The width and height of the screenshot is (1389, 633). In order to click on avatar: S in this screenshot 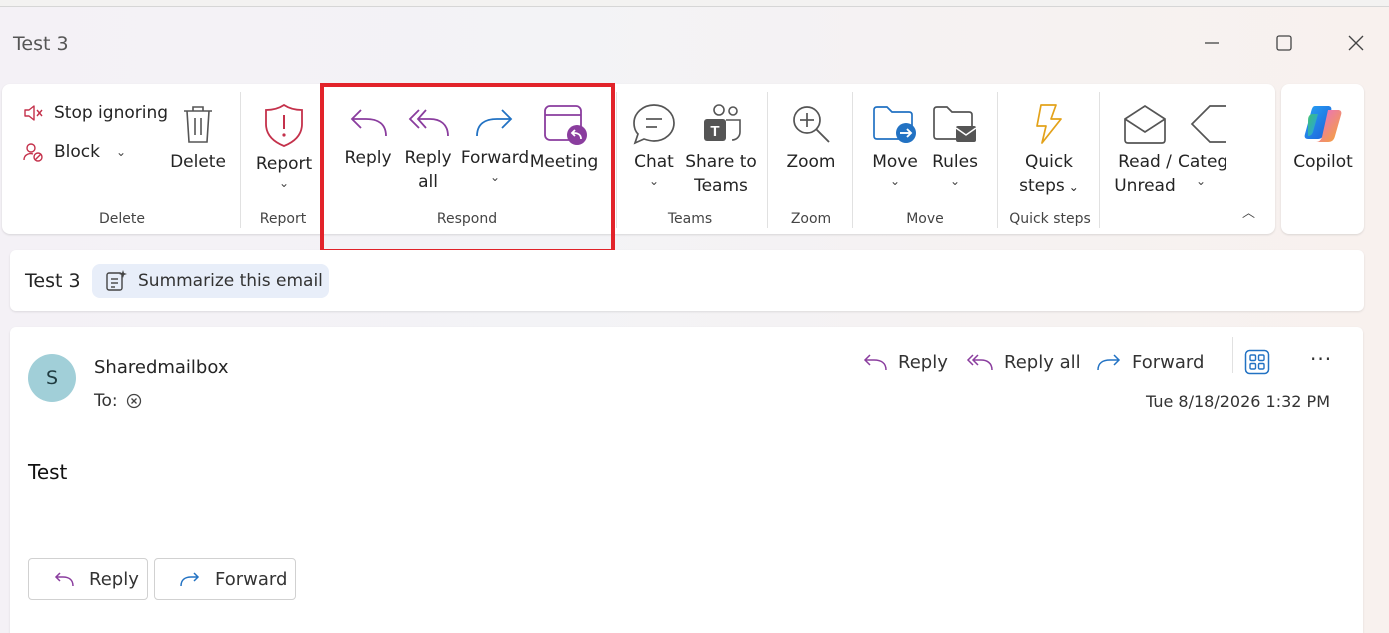, I will do `click(52, 378)`.